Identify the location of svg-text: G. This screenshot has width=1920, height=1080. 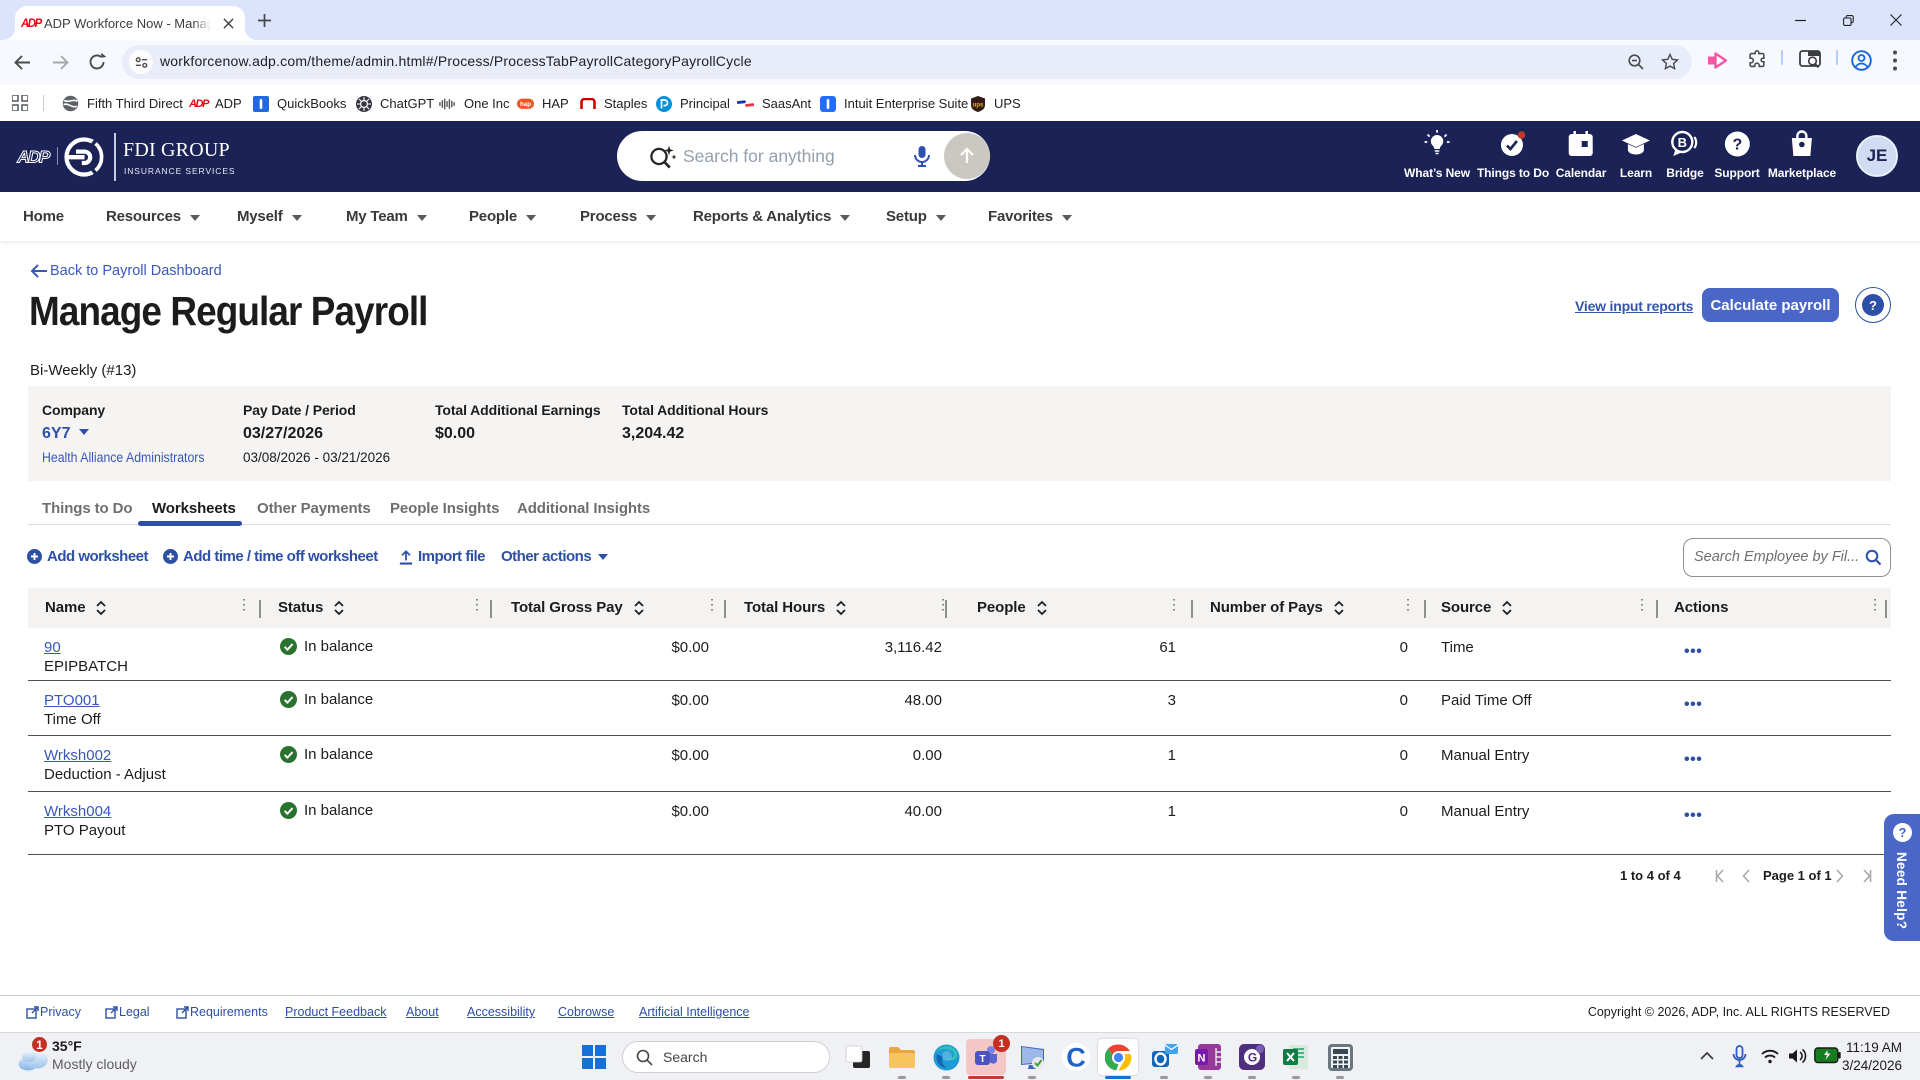
(1252, 1058).